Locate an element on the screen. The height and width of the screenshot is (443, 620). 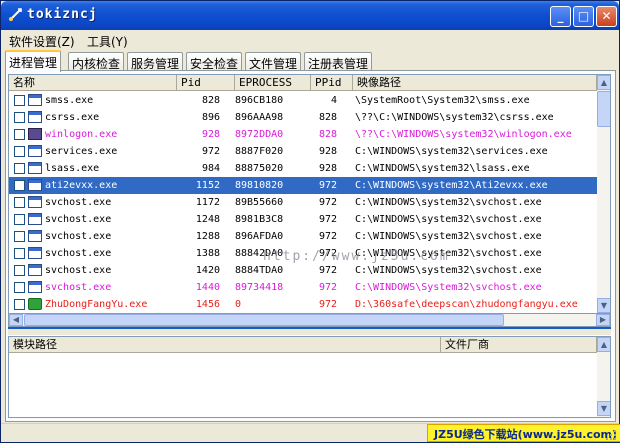
col-name: 名称 is located at coordinates (93, 83).